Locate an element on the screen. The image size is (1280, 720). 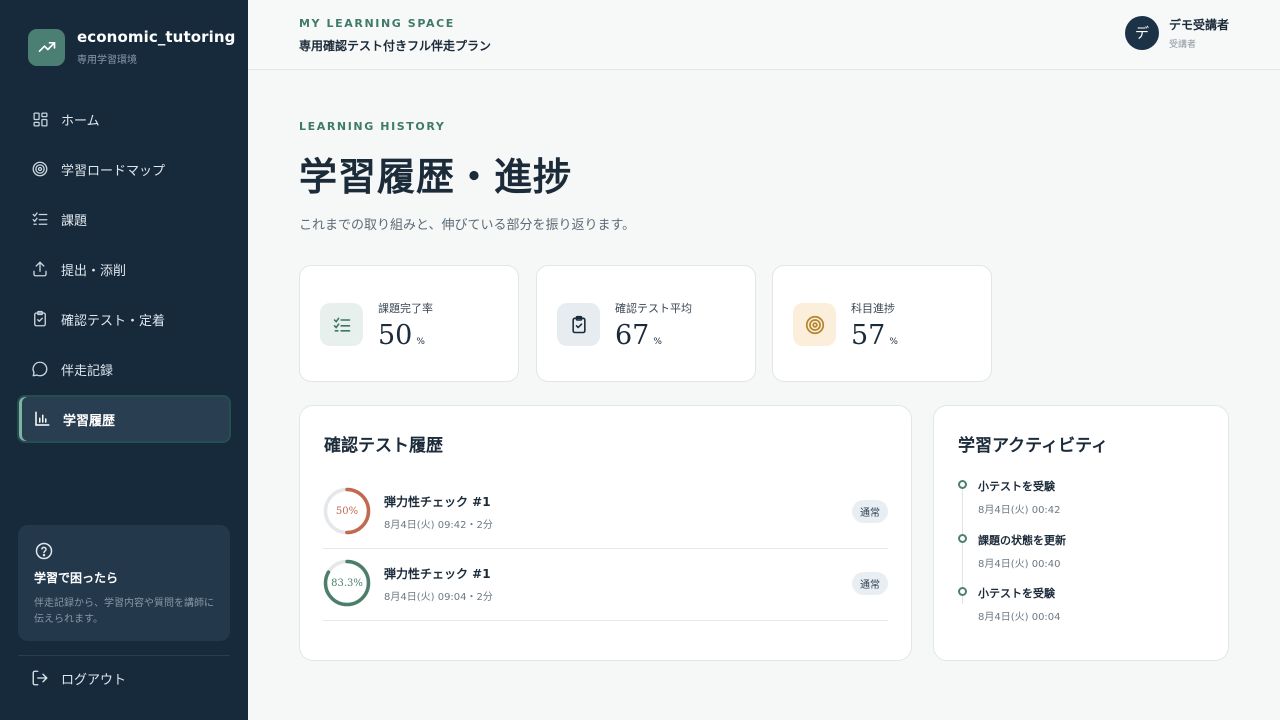
stat-number: 67 is located at coordinates (632, 335).